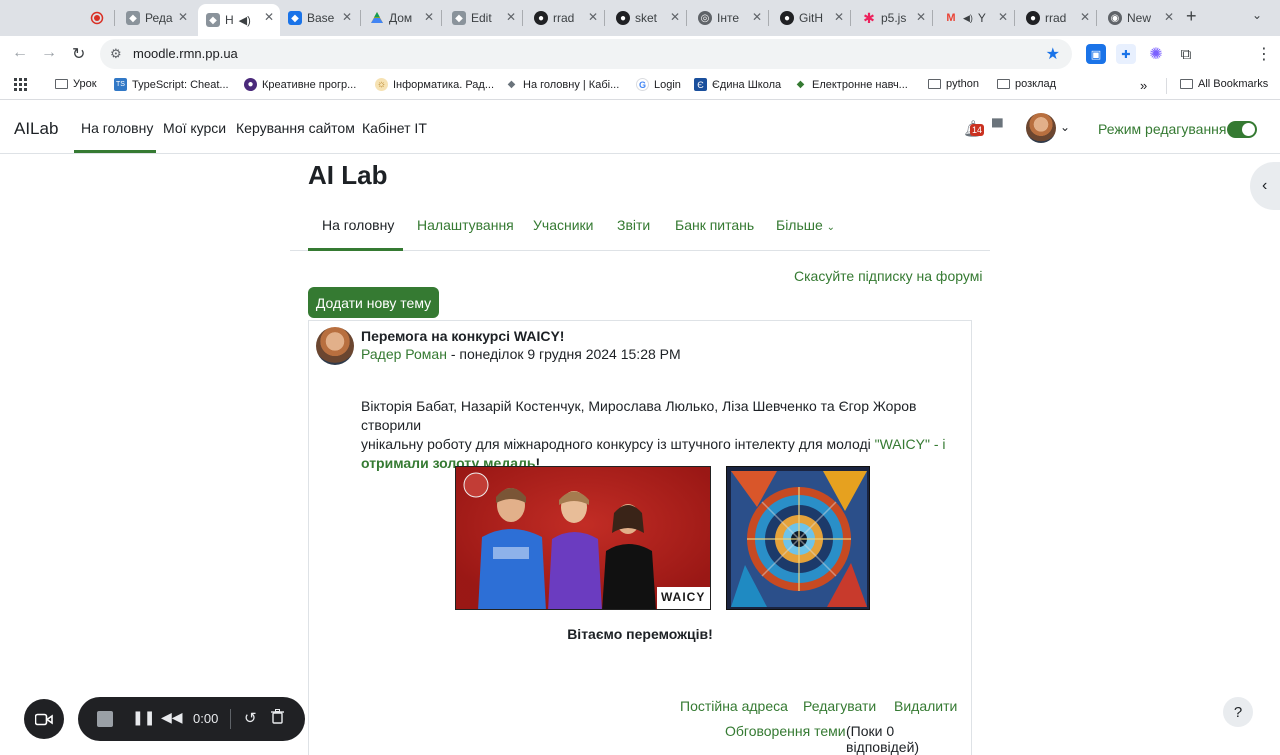 This screenshot has width=1280, height=755. I want to click on messages-icon: ▀, so click(997, 127).